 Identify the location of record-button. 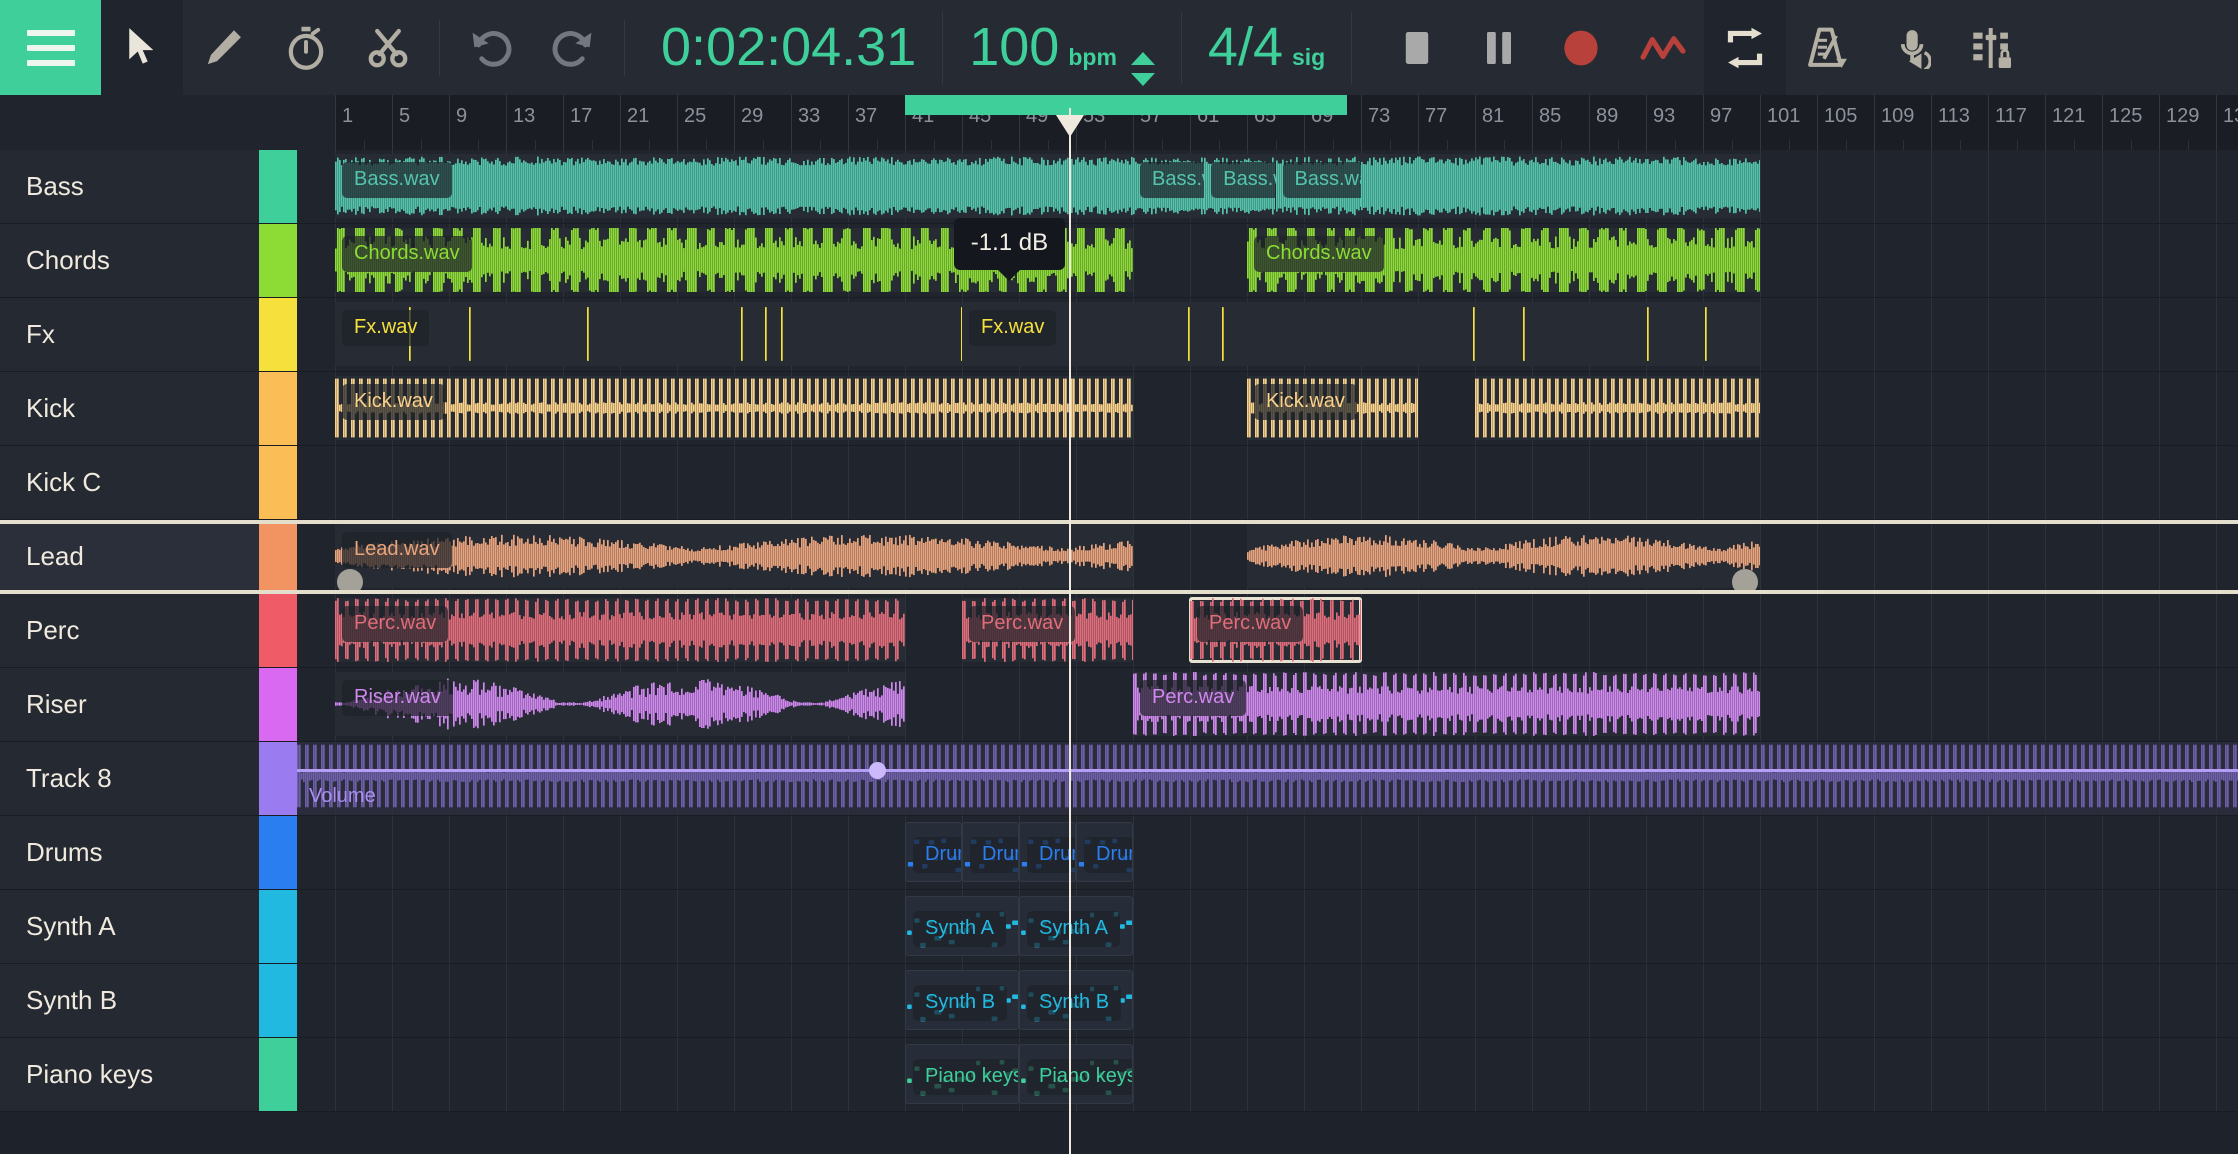
(1581, 47).